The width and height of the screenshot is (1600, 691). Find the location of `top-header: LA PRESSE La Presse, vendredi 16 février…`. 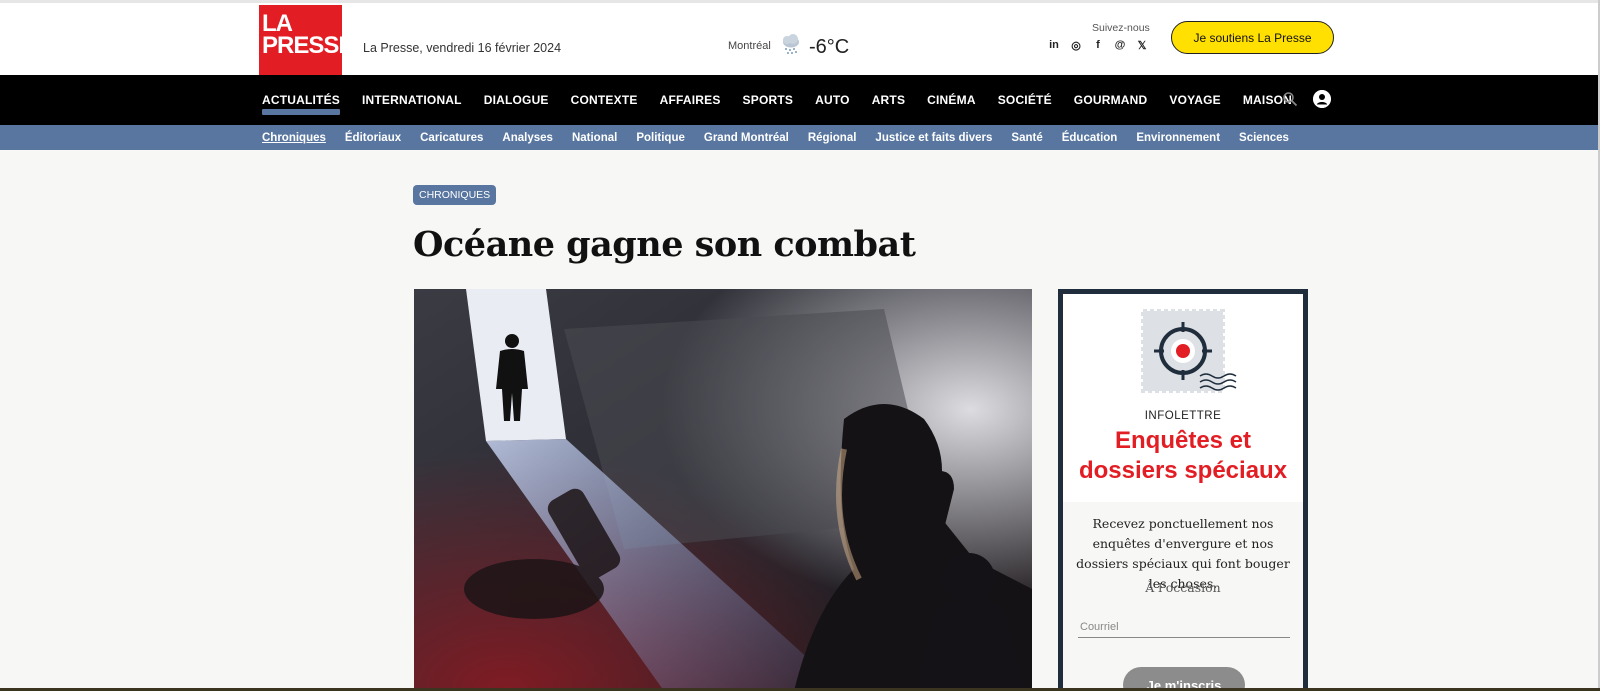

top-header: LA PRESSE La Presse, vendredi 16 février… is located at coordinates (800, 38).